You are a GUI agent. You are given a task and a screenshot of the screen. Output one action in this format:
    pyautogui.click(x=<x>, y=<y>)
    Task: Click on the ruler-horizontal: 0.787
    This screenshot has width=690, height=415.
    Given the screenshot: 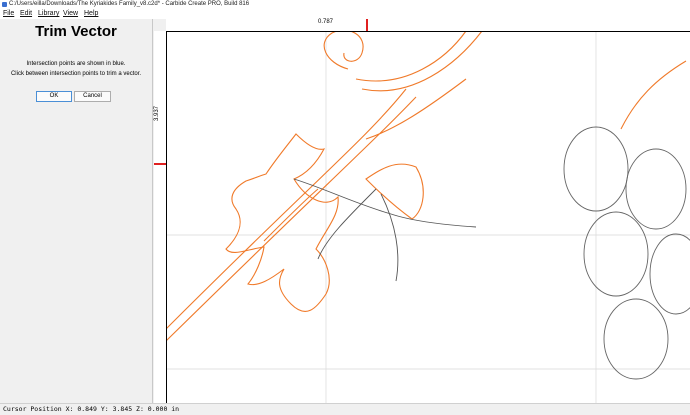 What is the action you would take?
    pyautogui.click(x=428, y=25)
    